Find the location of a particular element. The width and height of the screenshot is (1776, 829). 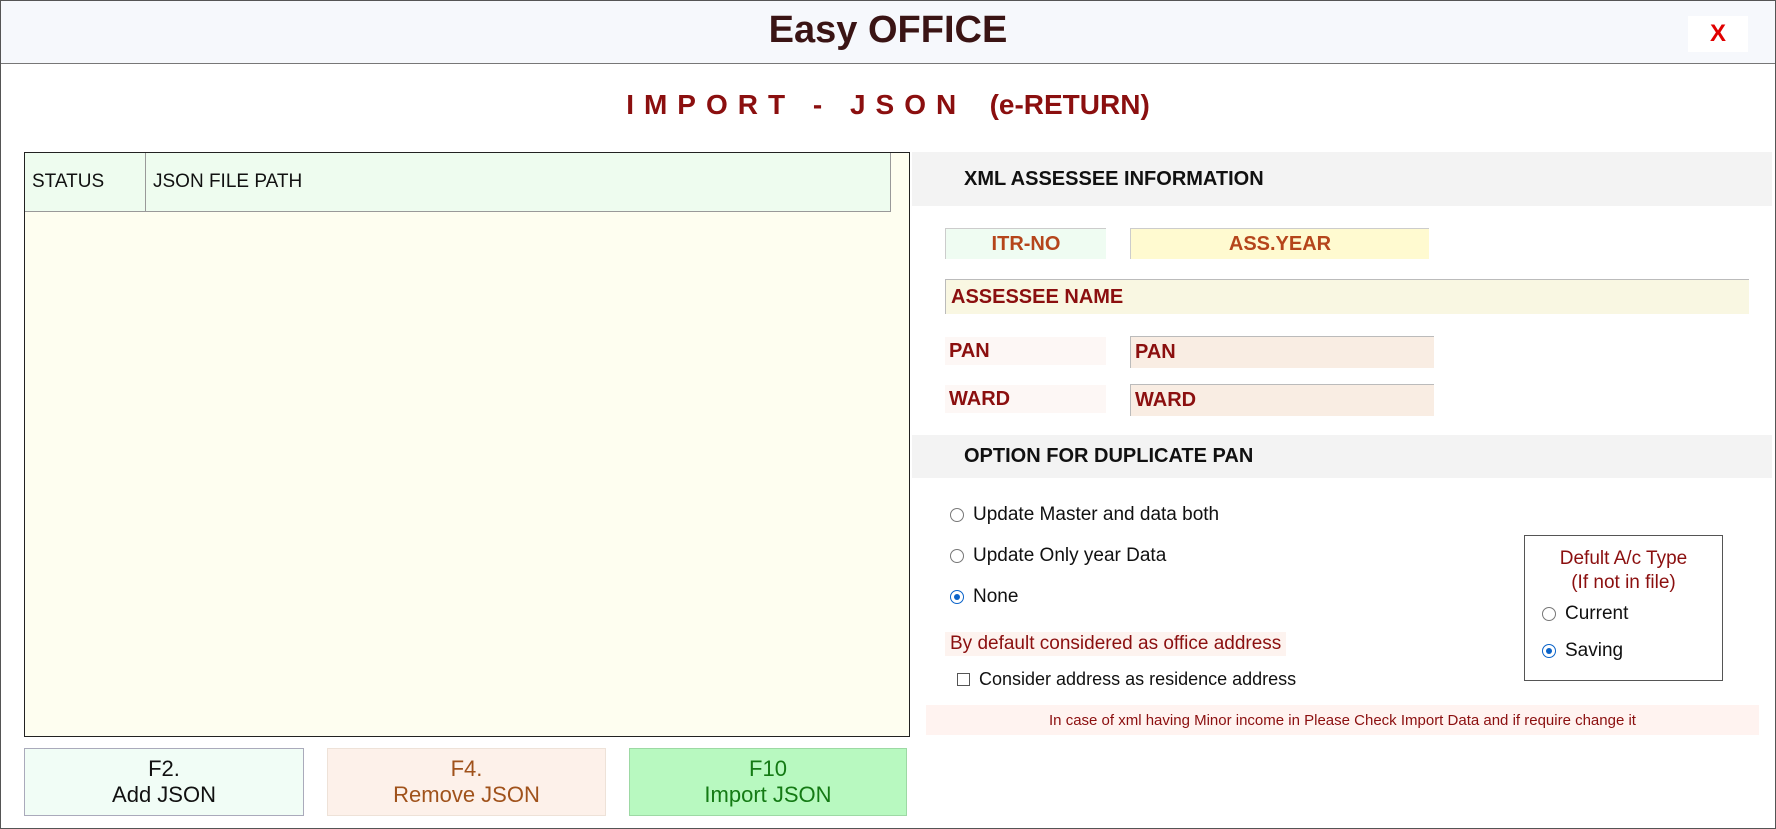

title-bar: Easy OFFICE X is located at coordinates (888, 32).